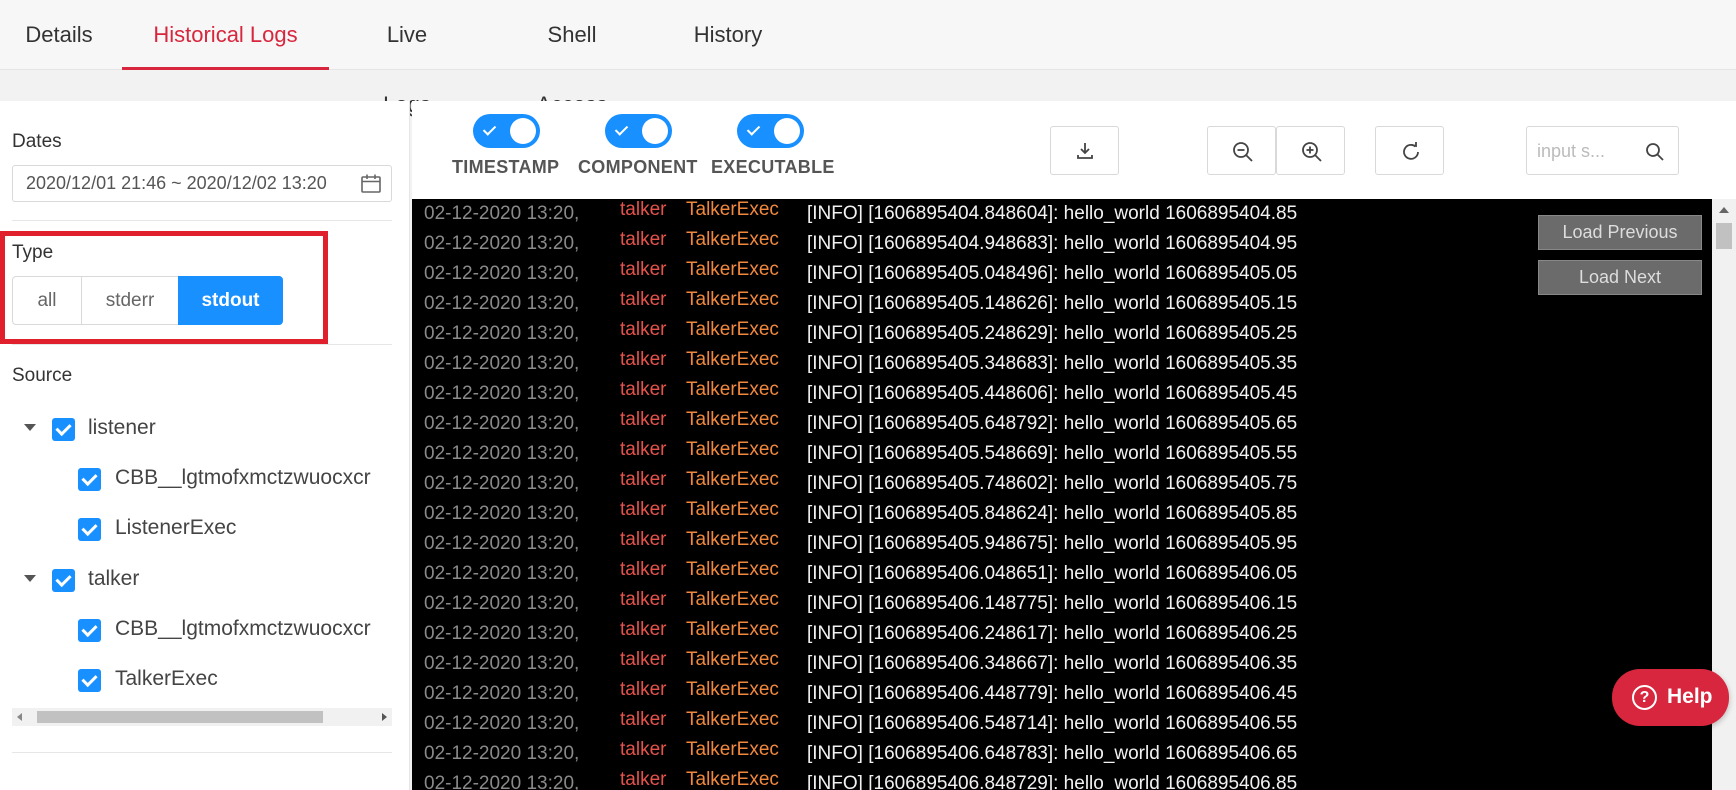 This screenshot has width=1736, height=790. What do you see at coordinates (37, 141) in the screenshot?
I see `dates-label: Dates` at bounding box center [37, 141].